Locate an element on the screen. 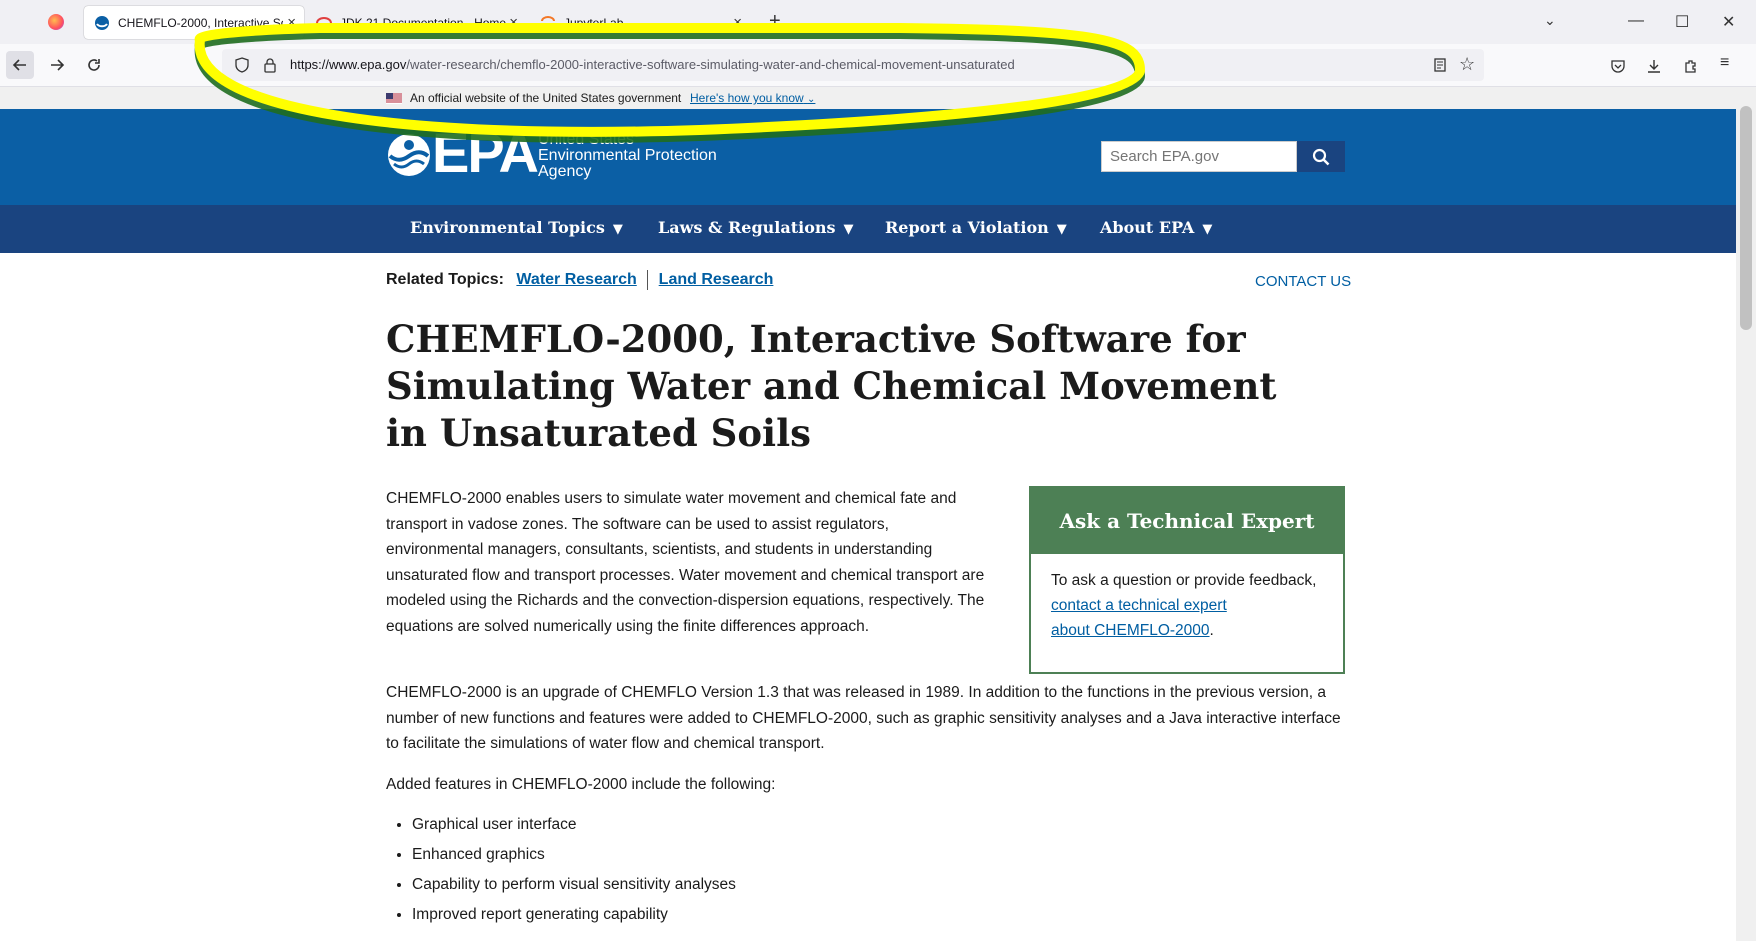 The image size is (1756, 941). tab-jdk: JDK 21 Documentation - Home × is located at coordinates (416, 22).